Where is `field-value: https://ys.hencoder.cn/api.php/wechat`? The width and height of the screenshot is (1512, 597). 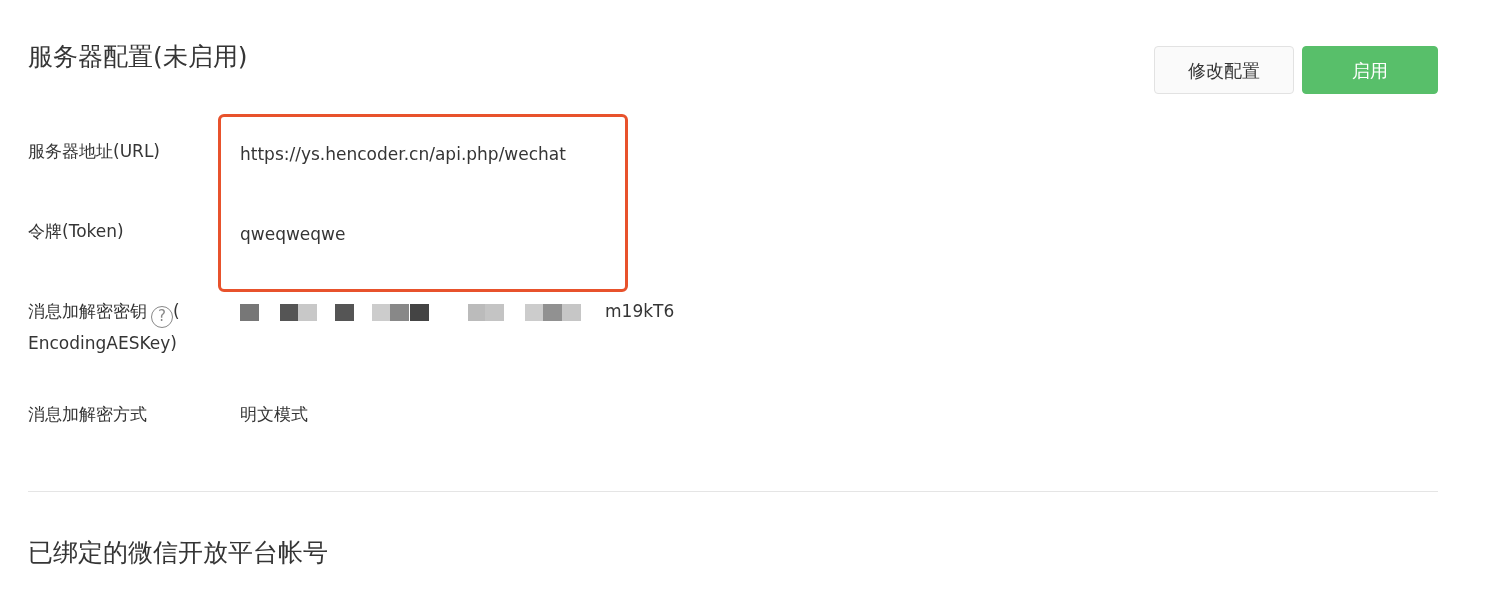
field-value: https://ys.hencoder.cn/api.php/wechat is located at coordinates (403, 154).